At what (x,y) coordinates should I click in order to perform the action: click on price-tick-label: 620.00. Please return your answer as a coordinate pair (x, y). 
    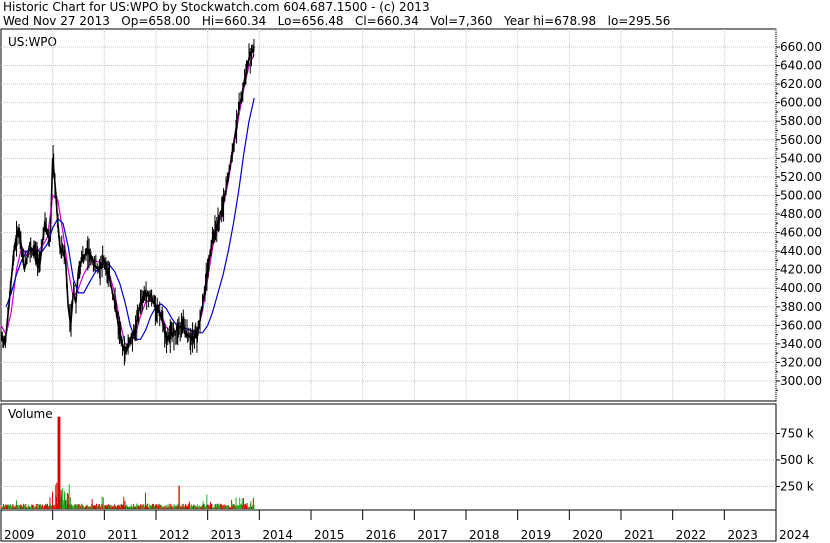
    Looking at the image, I should click on (801, 84).